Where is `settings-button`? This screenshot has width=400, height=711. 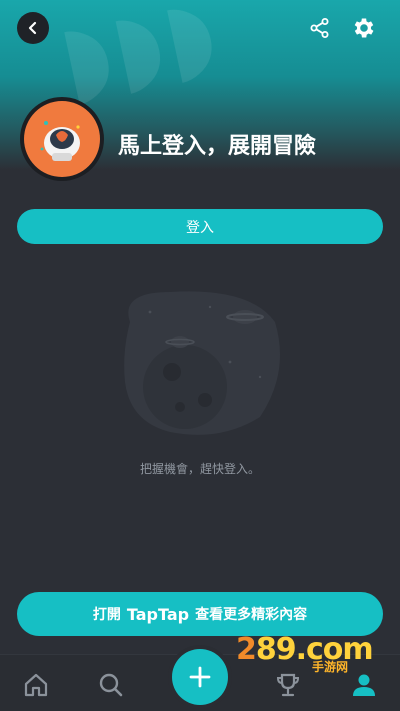 settings-button is located at coordinates (364, 28).